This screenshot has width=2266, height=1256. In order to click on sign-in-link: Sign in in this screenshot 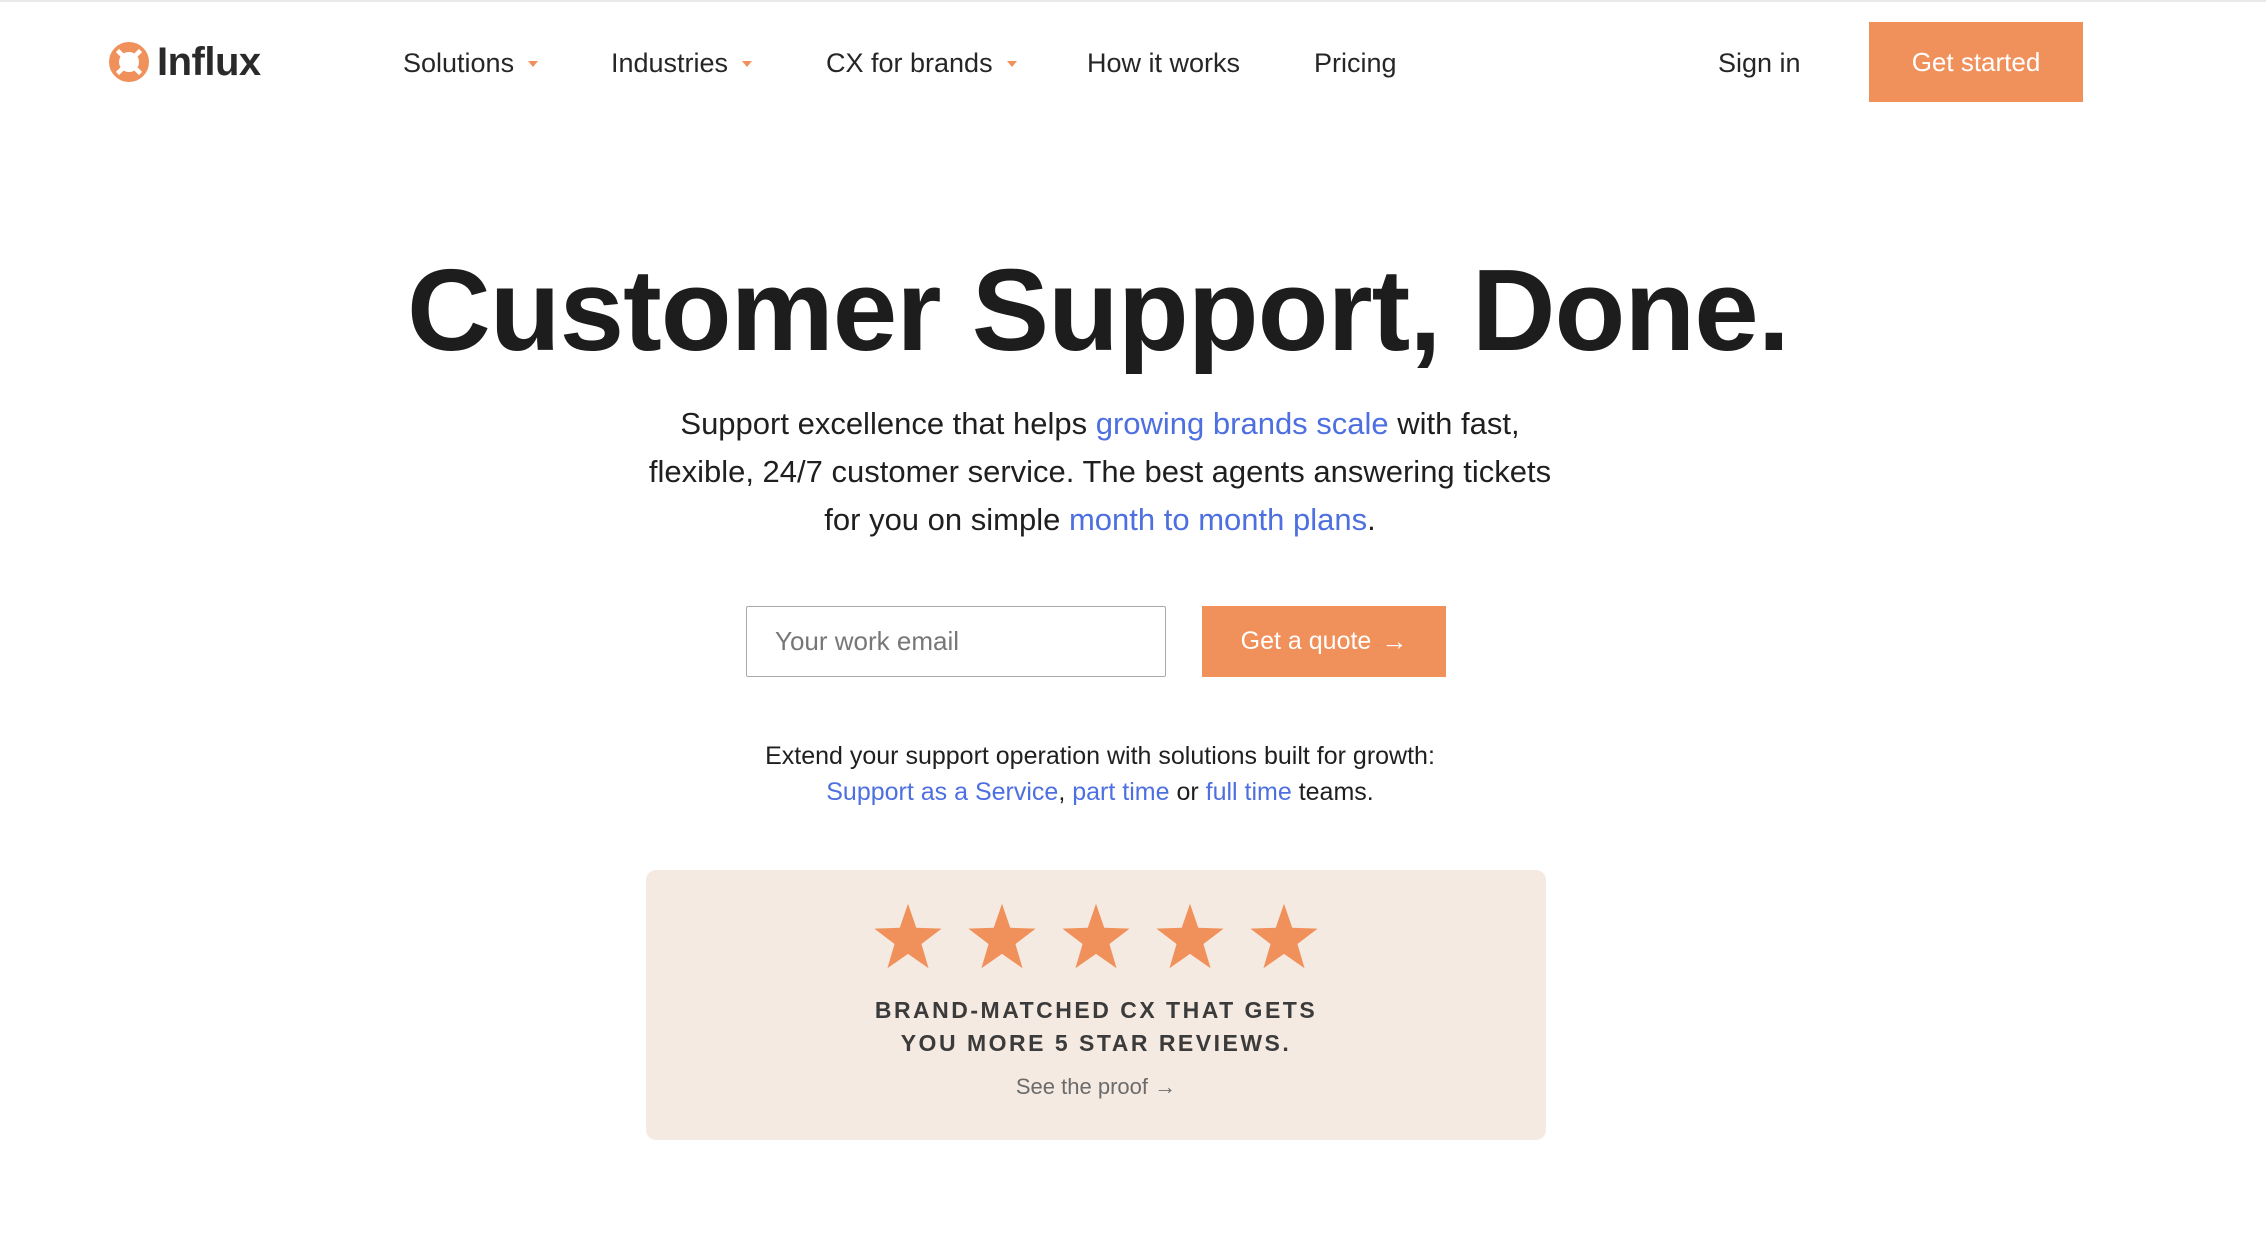, I will do `click(1759, 63)`.